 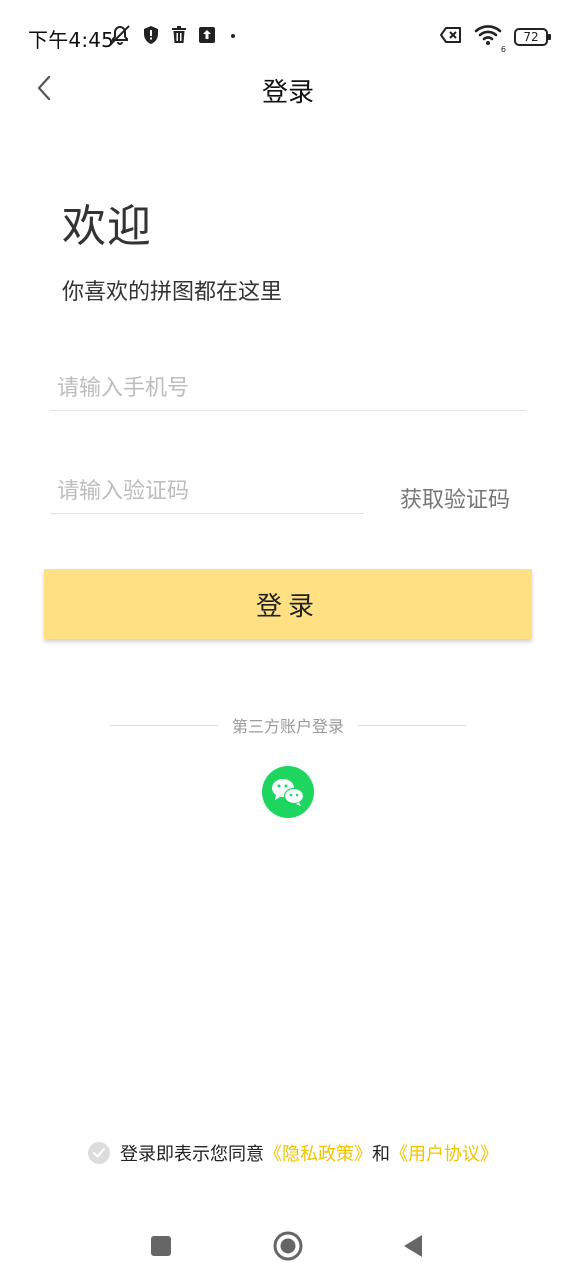 I want to click on verification-code-input, so click(x=207, y=491).